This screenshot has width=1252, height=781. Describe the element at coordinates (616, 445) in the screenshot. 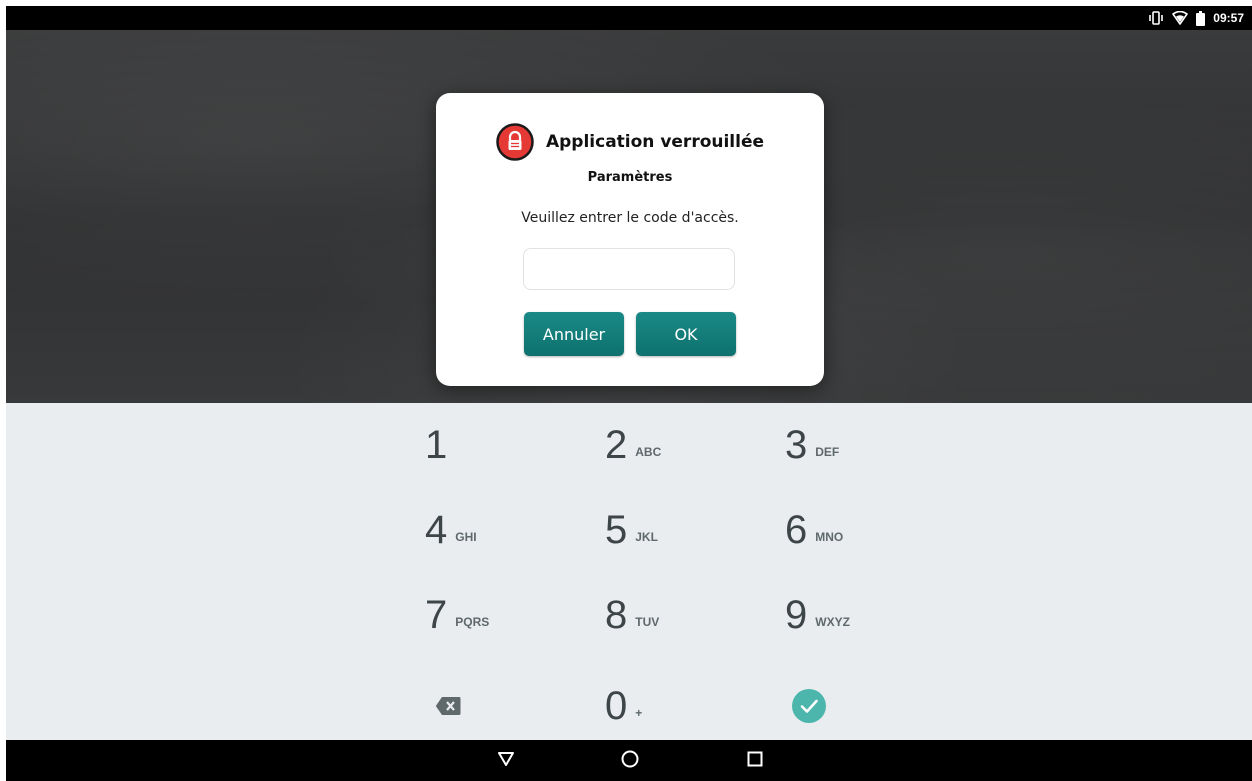

I see `key-digit: 2` at that location.